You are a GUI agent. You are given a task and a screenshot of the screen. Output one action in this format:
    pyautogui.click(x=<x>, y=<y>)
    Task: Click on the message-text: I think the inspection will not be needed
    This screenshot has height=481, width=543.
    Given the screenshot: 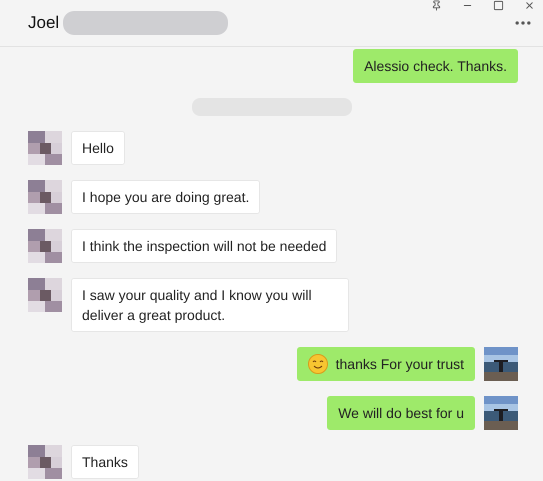 What is the action you would take?
    pyautogui.click(x=204, y=246)
    